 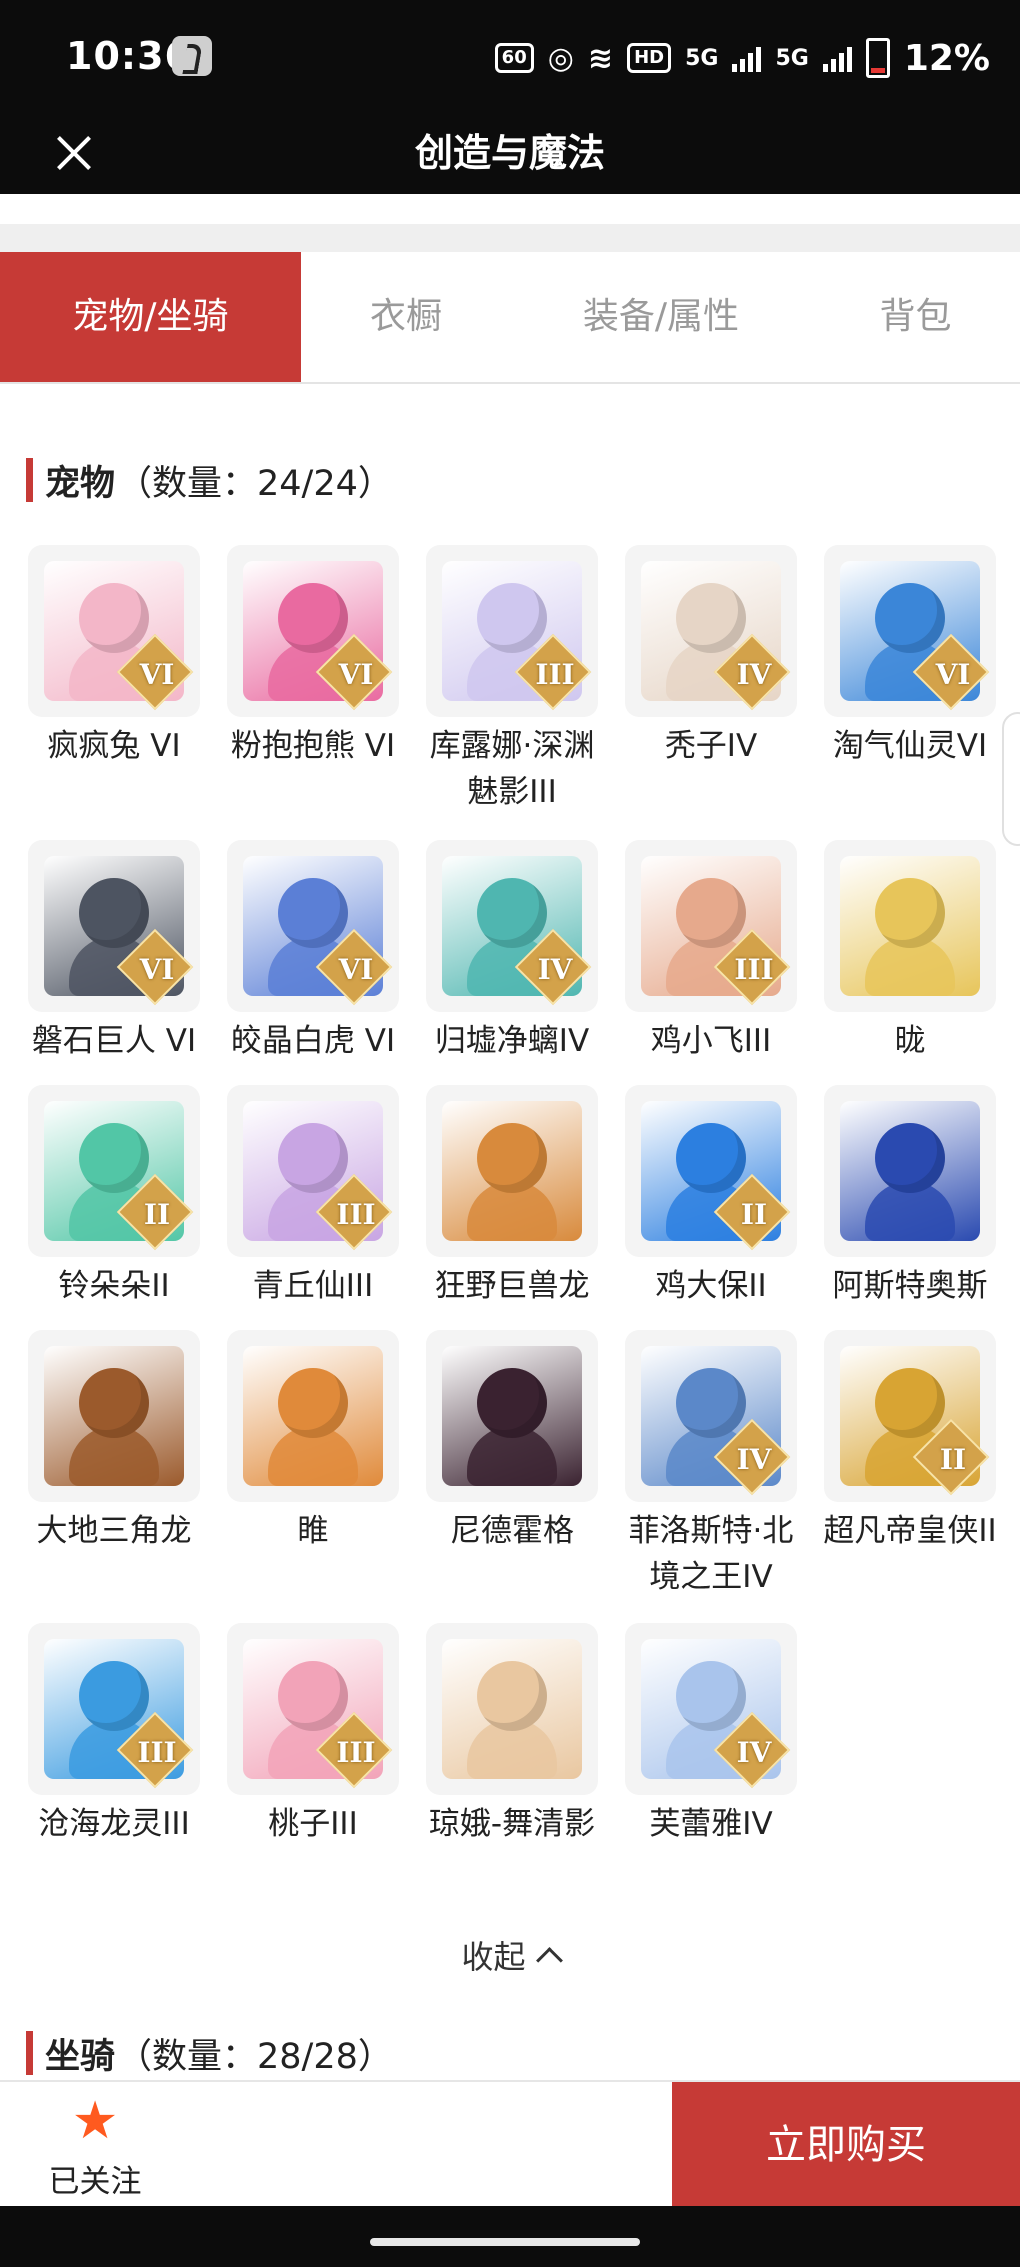 I want to click on pet-thumbnail: II, so click(x=910, y=1416).